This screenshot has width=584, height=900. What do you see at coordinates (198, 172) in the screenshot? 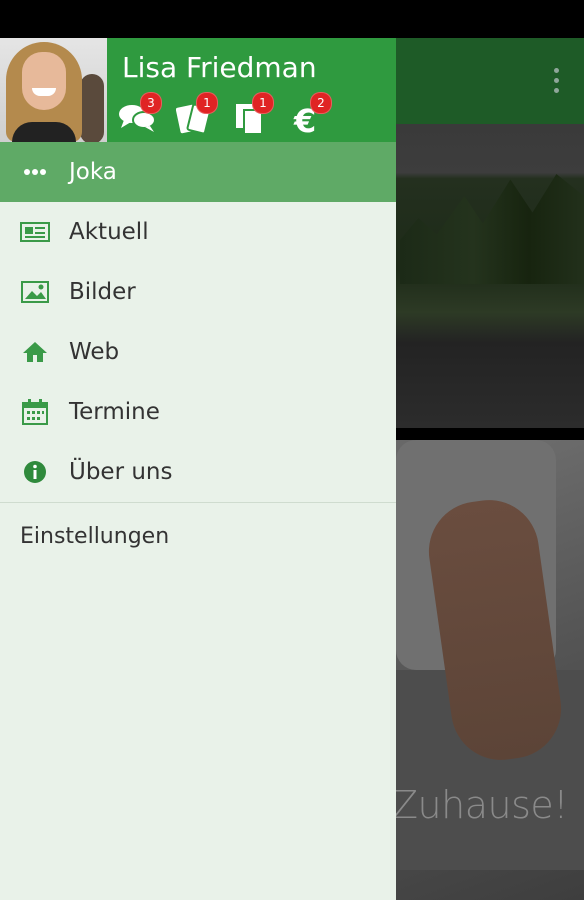
I see `menu-item-joka: Joka` at bounding box center [198, 172].